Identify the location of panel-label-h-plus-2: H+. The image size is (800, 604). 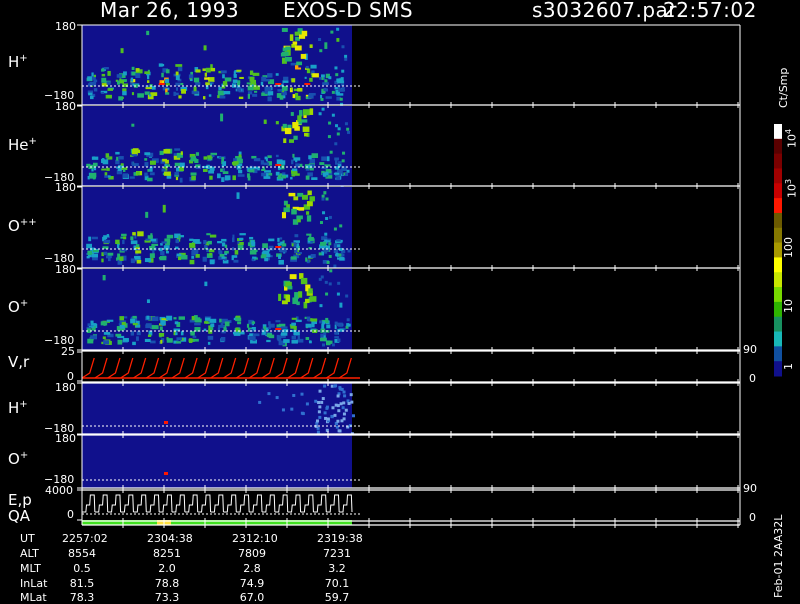
(18, 408).